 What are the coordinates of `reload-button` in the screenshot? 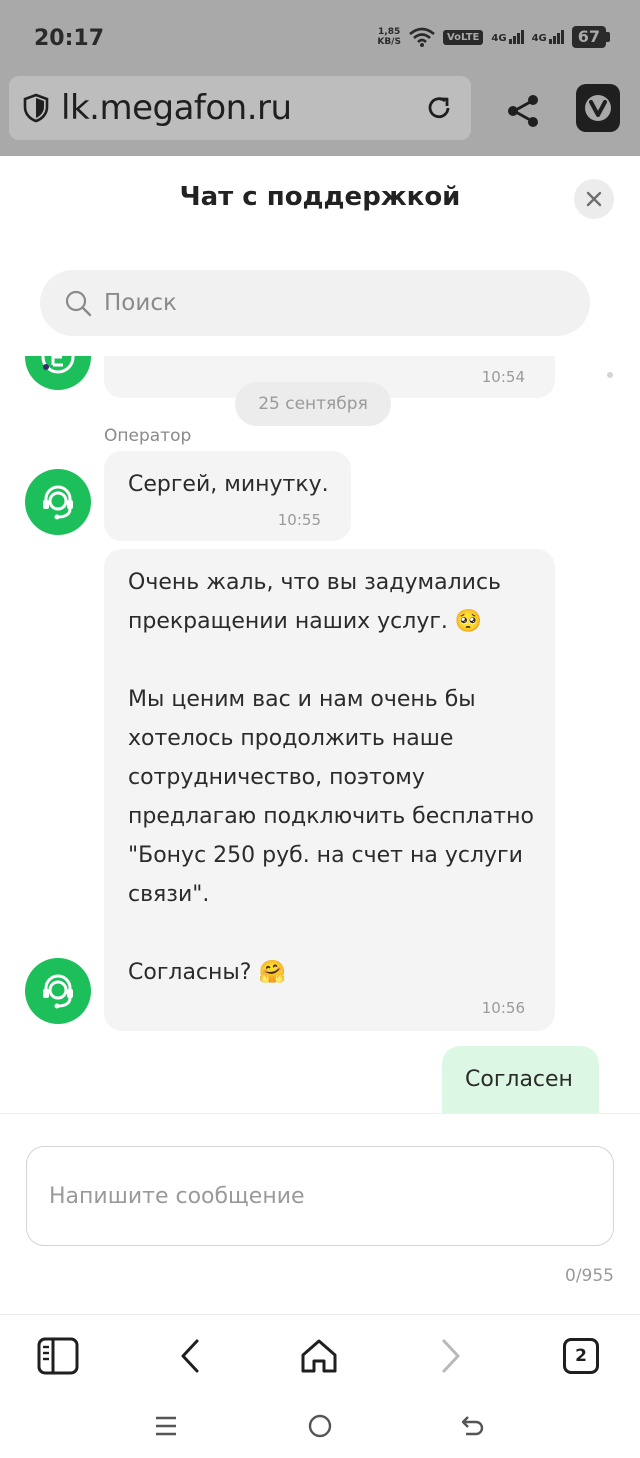 It's located at (439, 108).